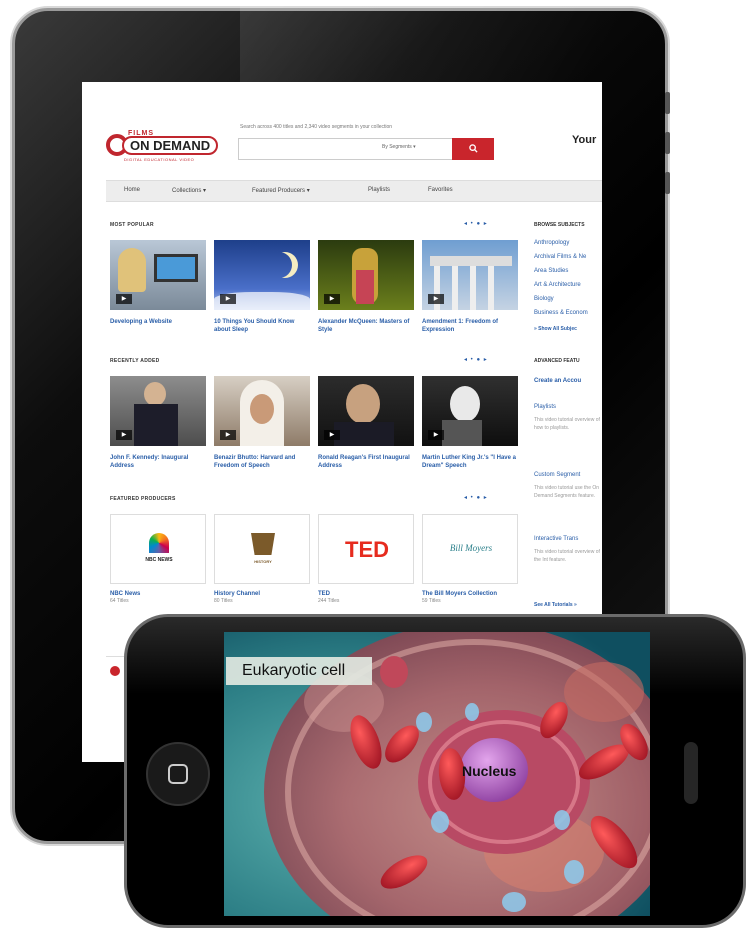 Image resolution: width=746 pixels, height=928 pixels. What do you see at coordinates (471, 594) in the screenshot?
I see `producer-name: The Bill Moyers Collection` at bounding box center [471, 594].